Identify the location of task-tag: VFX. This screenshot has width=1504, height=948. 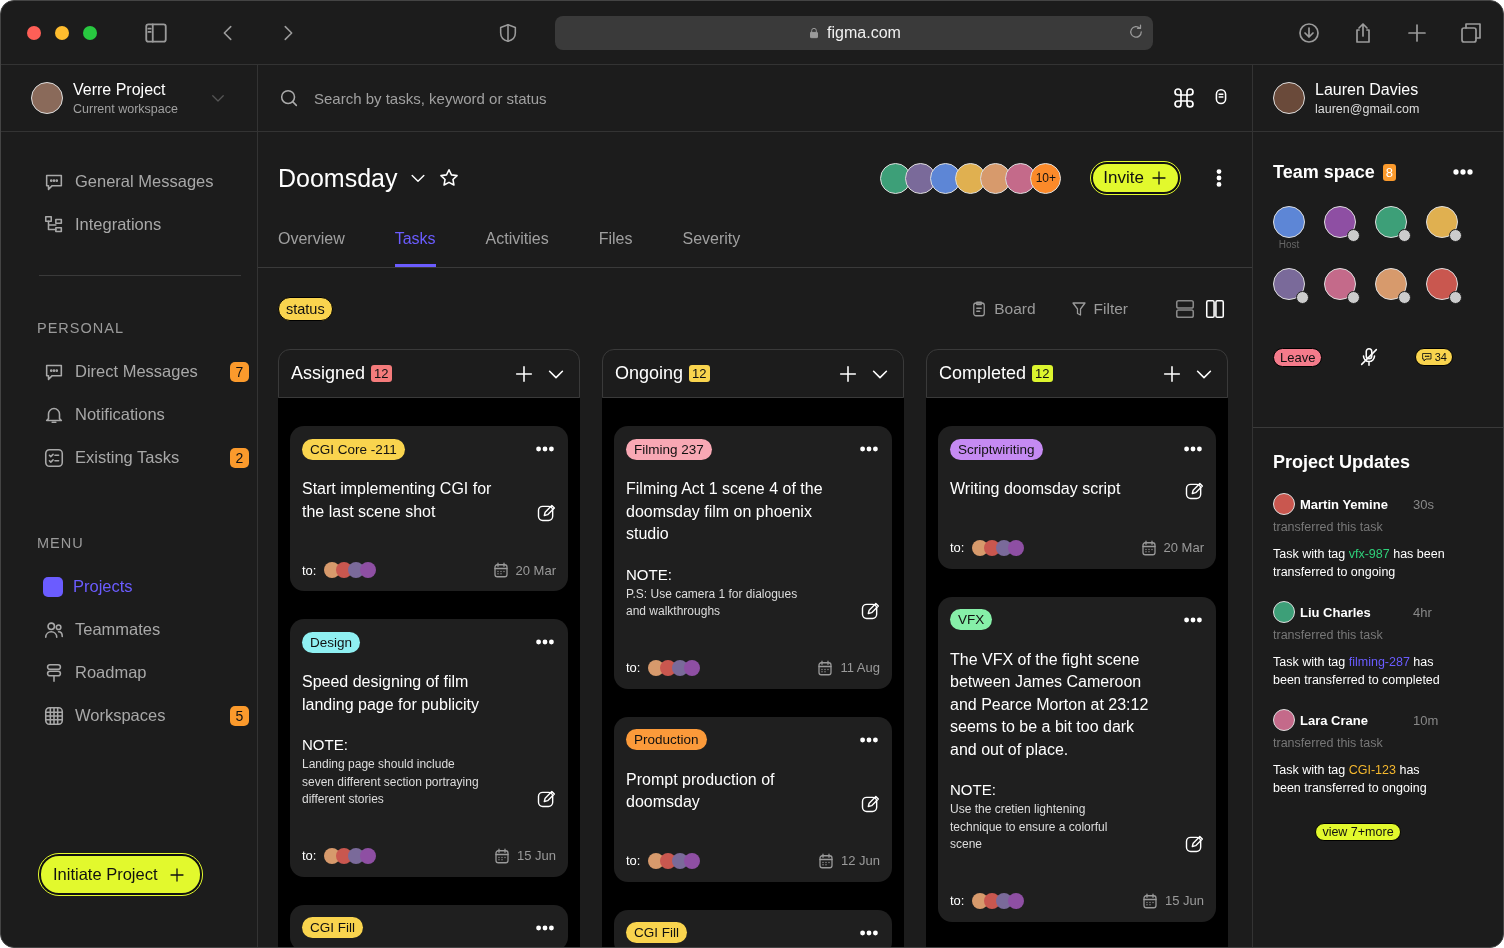
(971, 619).